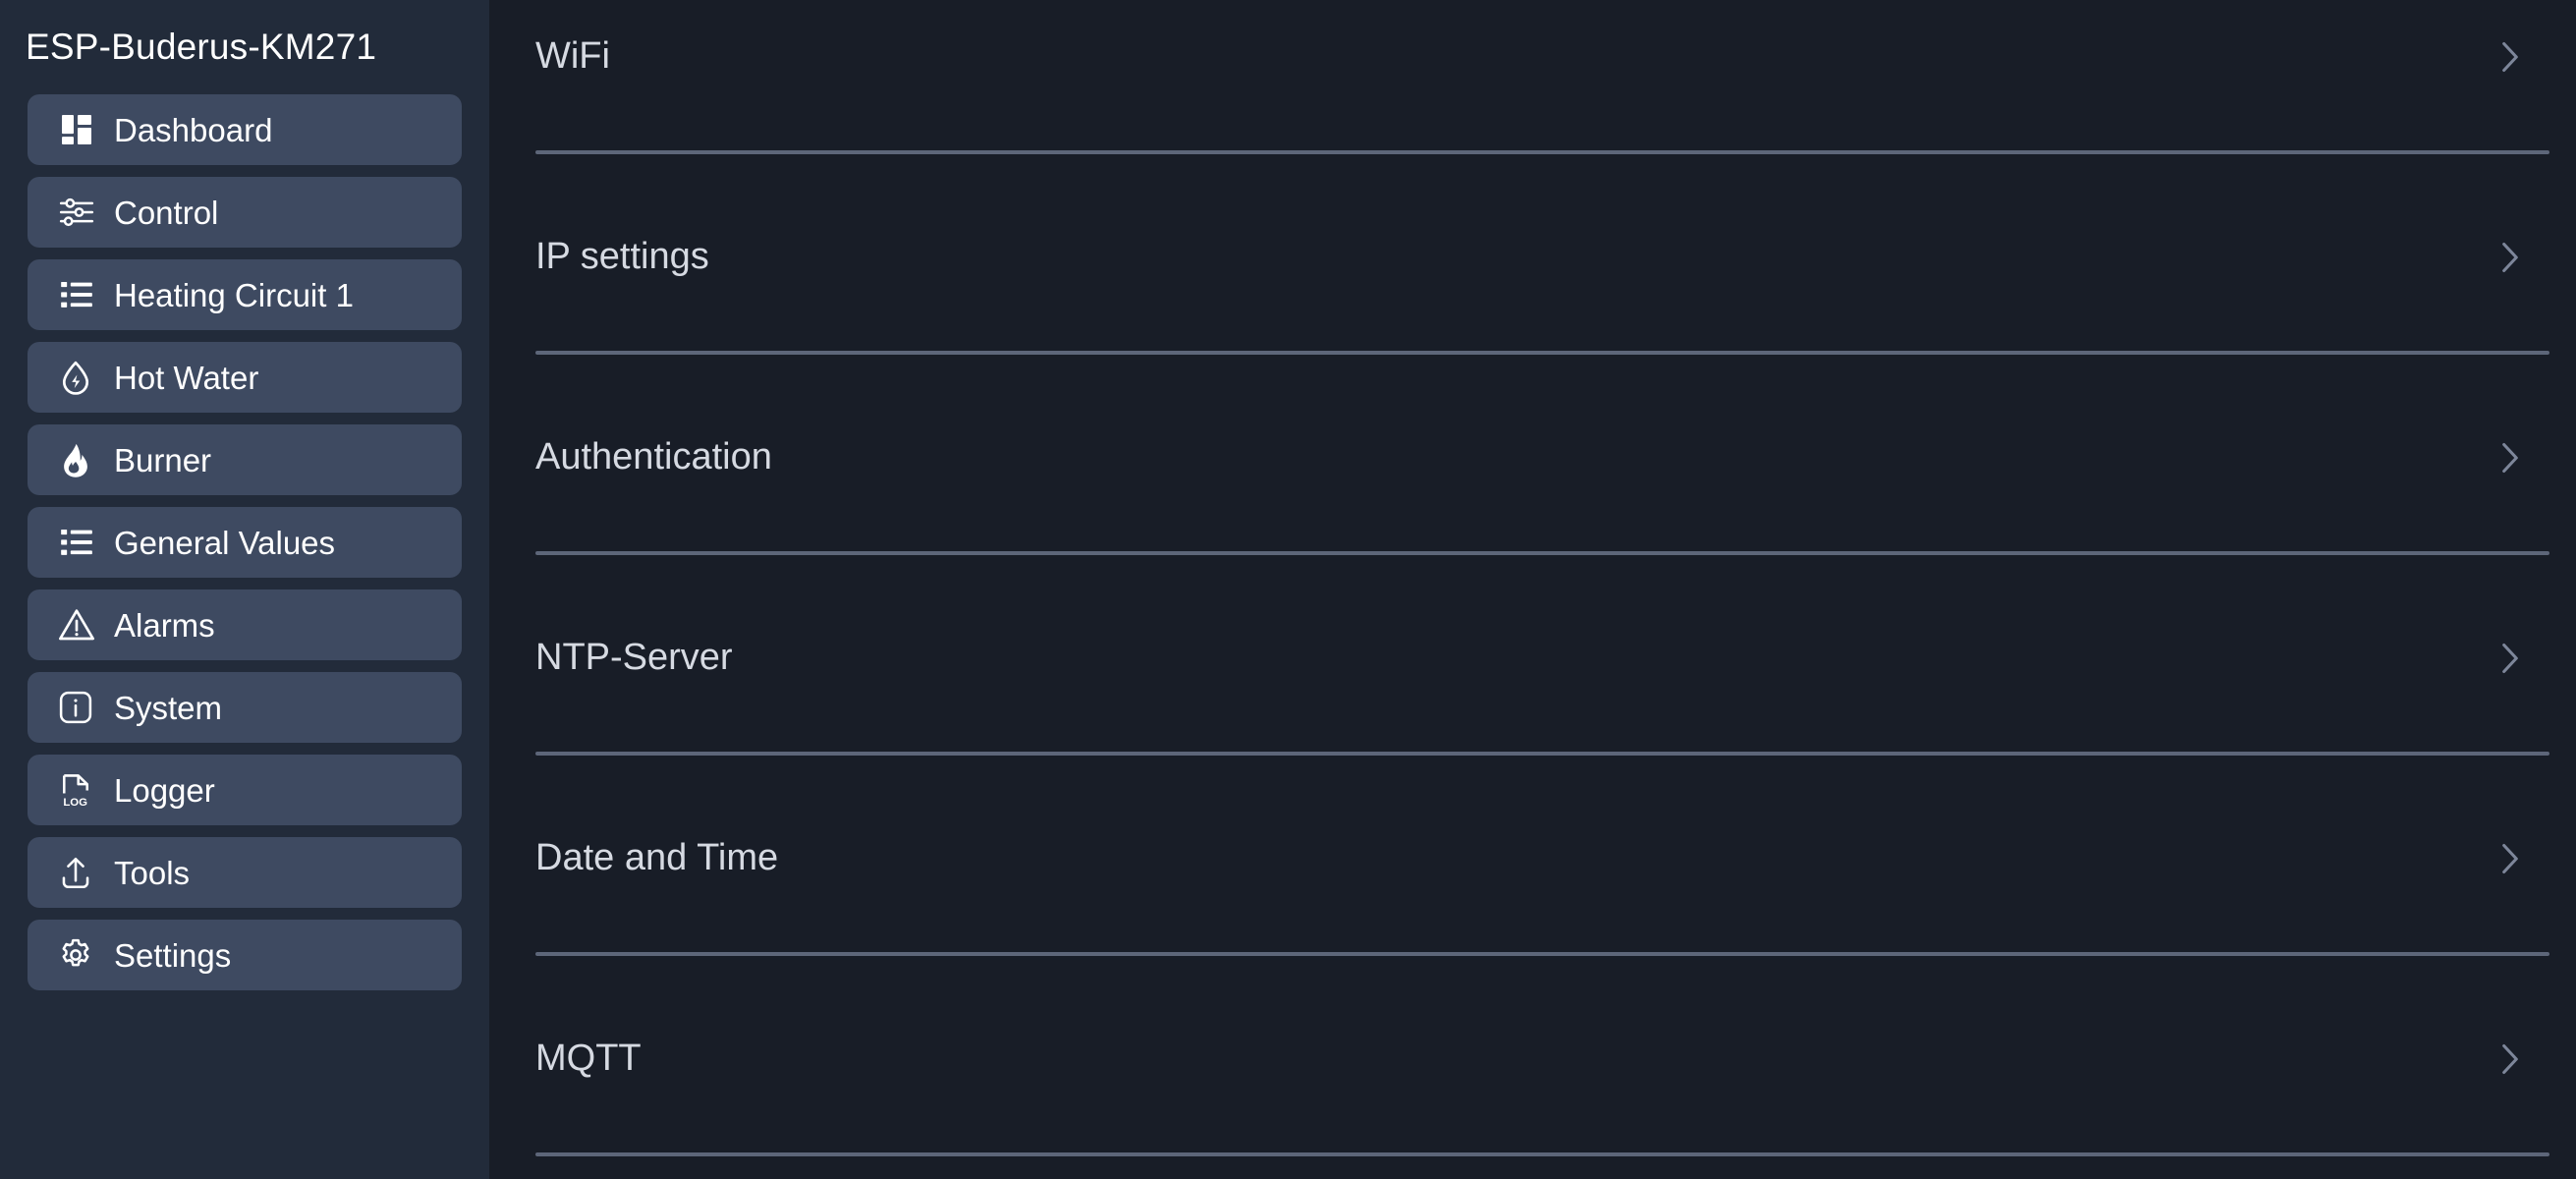  I want to click on settings-row-ntp-server: NTP-Server, so click(1532, 701).